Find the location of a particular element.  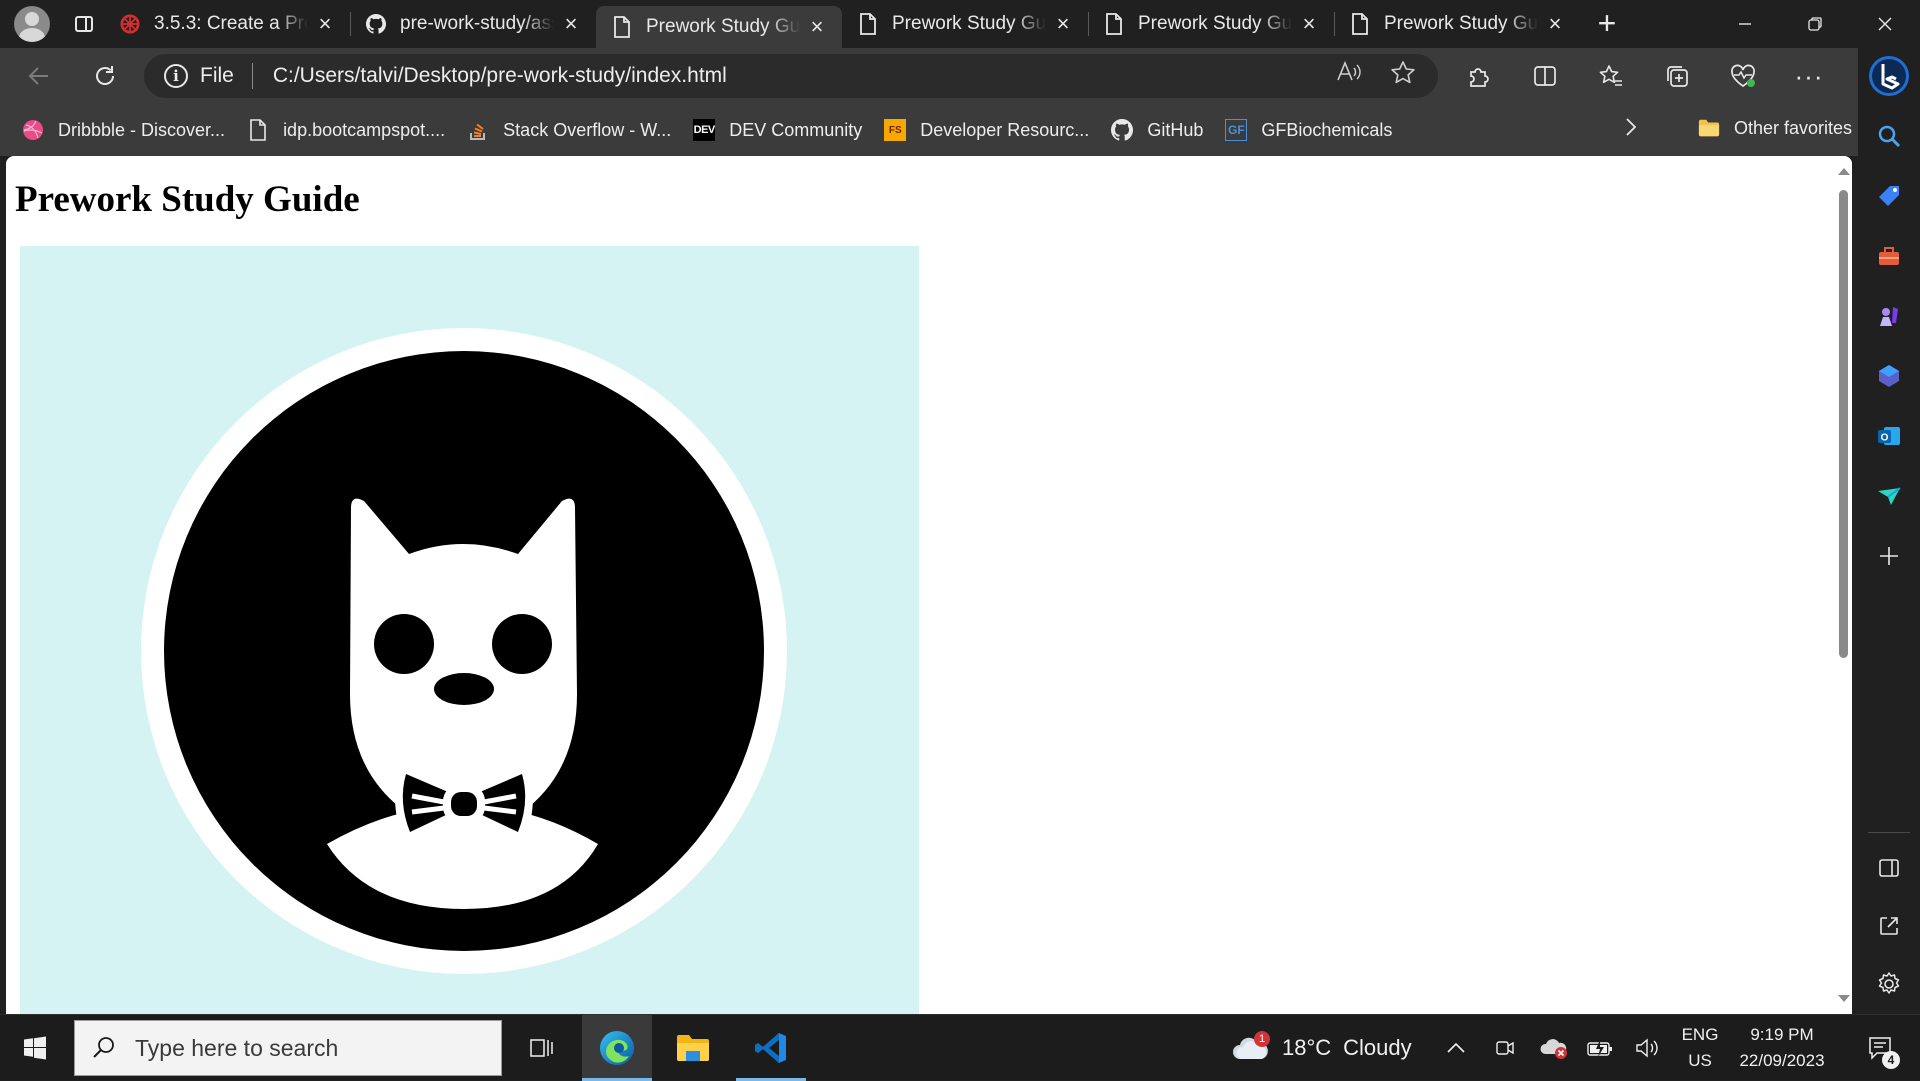

back-button is located at coordinates (39, 76).